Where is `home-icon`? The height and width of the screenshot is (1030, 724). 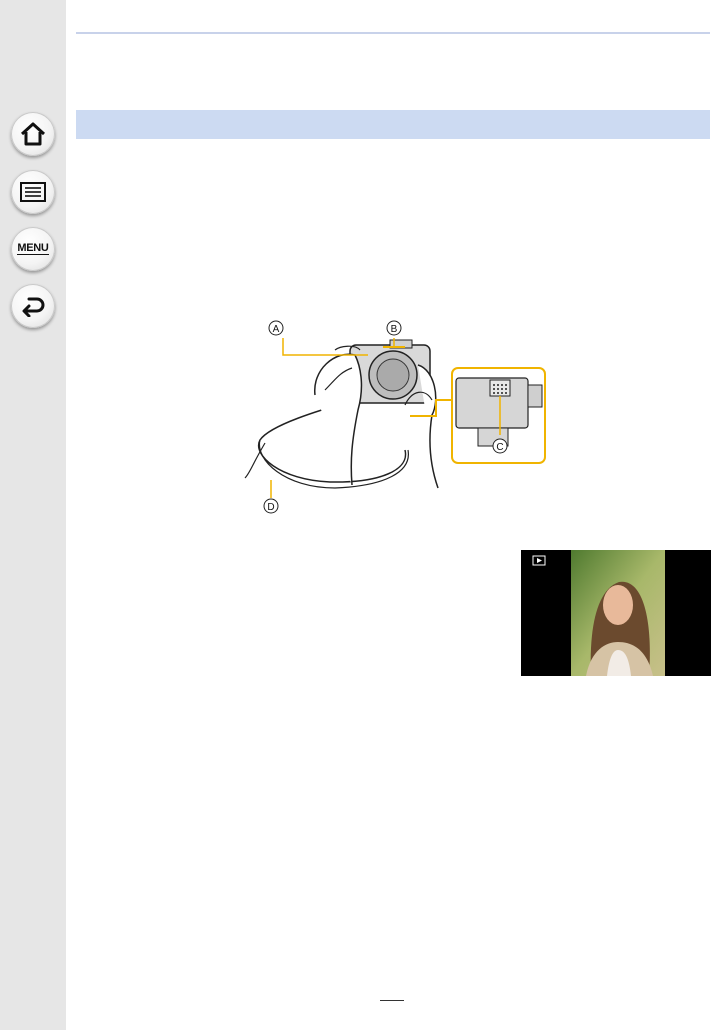
home-icon is located at coordinates (33, 134).